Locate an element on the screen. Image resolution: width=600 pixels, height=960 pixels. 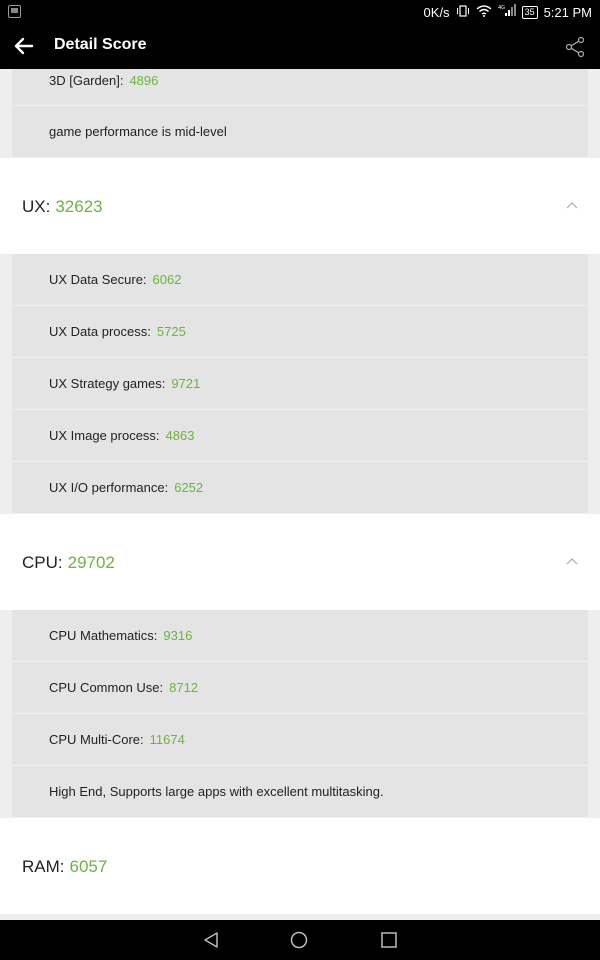
item-value: 9316 is located at coordinates (178, 635).